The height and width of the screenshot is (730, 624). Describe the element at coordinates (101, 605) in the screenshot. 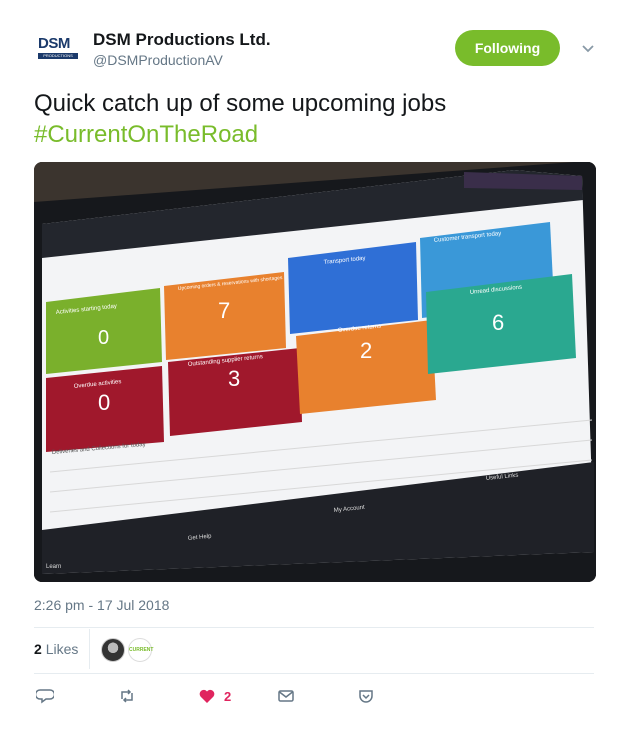

I see `tweet-timestamp: 2:26 pm - 17 Jul 2018` at that location.